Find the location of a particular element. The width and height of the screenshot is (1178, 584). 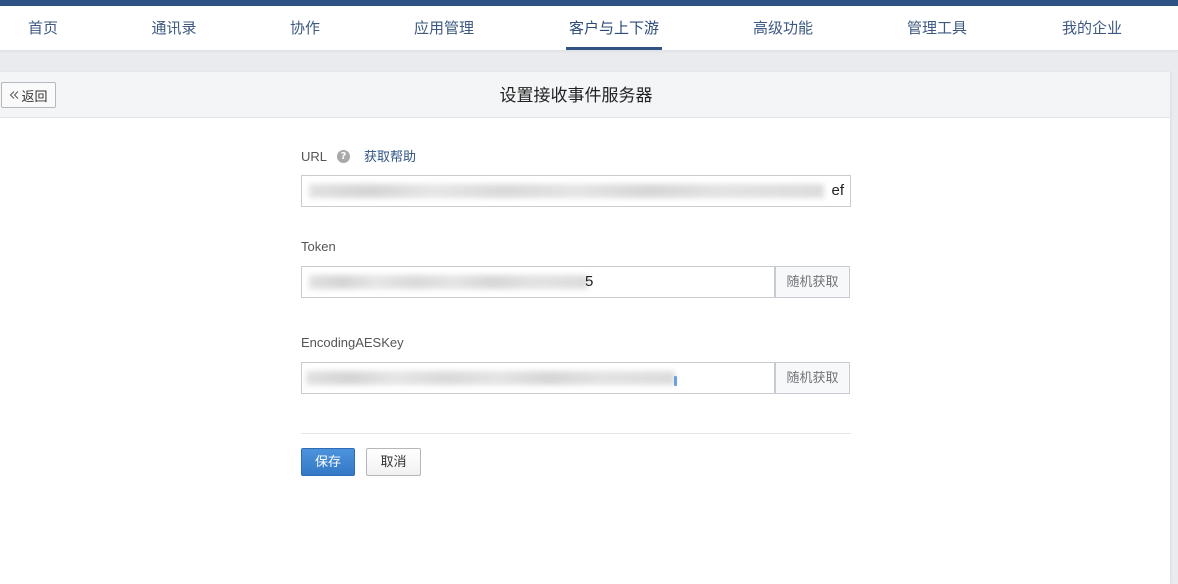

aes-key-label: EncodingAESKey is located at coordinates (352, 342).